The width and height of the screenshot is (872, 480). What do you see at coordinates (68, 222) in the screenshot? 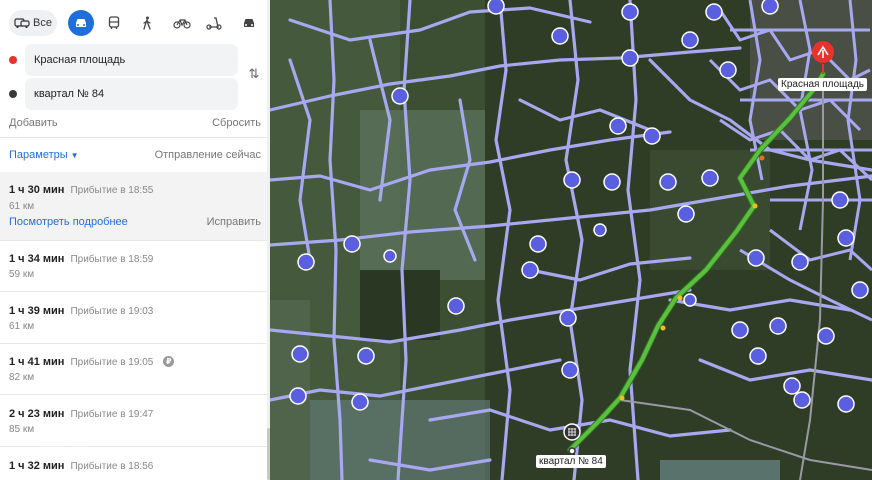
I see `route-details-link: Посмотреть подробнее` at bounding box center [68, 222].